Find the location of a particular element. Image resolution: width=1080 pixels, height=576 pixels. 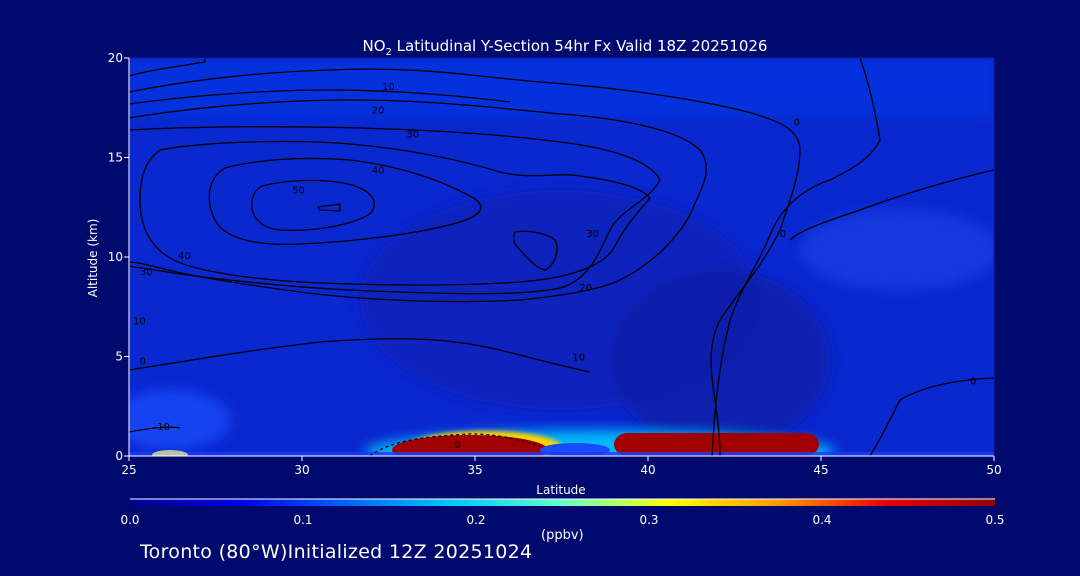

colorbar-tick-label: 0.0 is located at coordinates (129, 520).